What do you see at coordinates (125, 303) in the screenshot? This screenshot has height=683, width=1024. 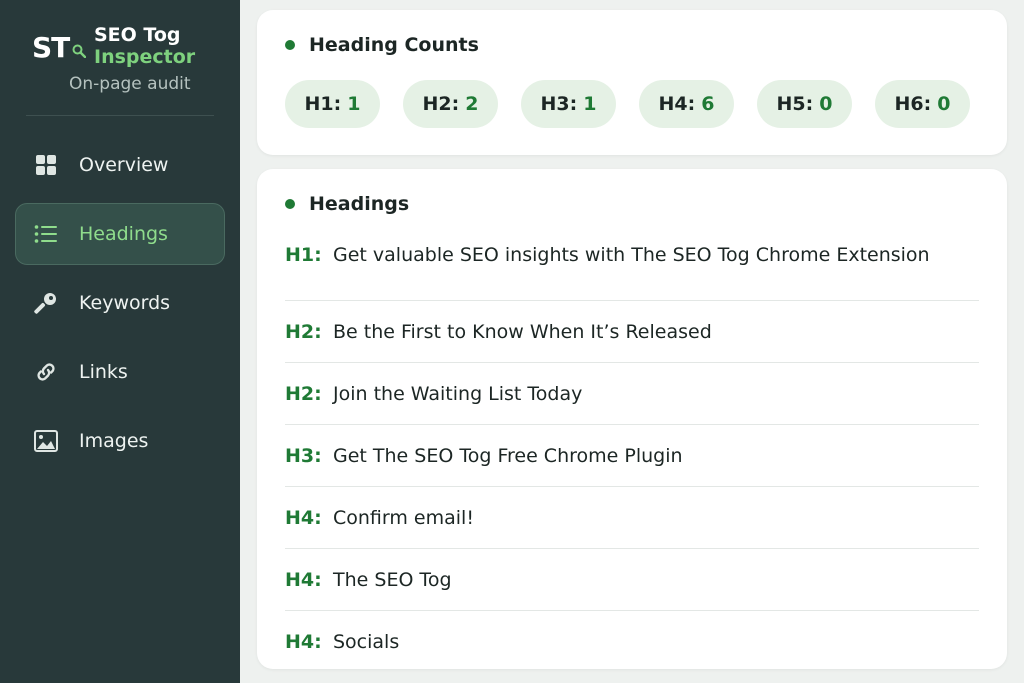 I see `sidebar-item-label: Keywords` at bounding box center [125, 303].